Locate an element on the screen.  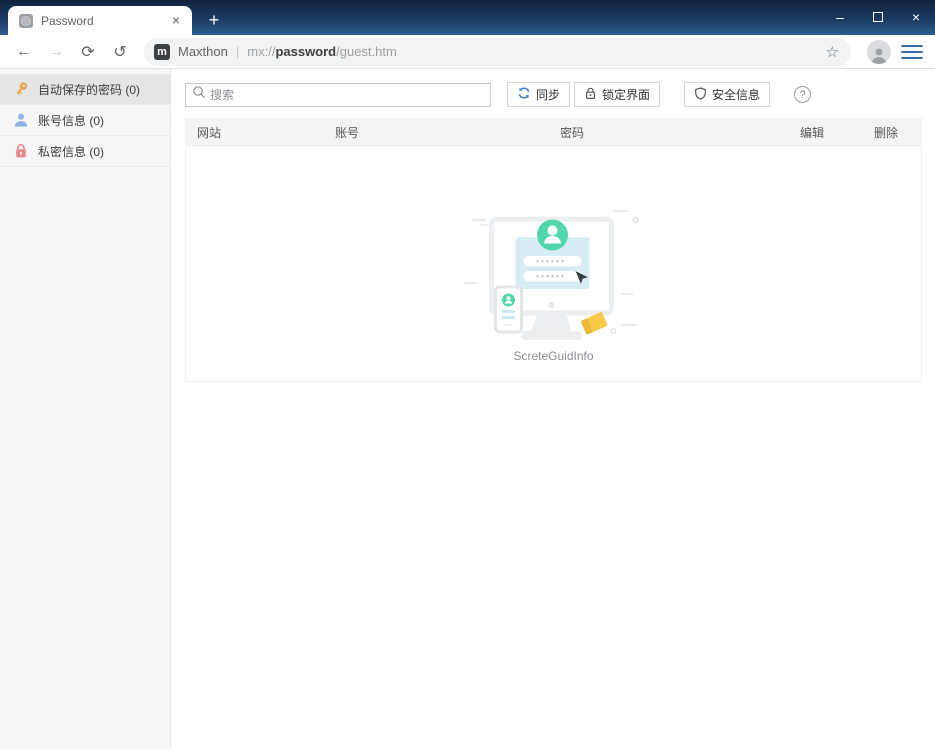
maxthon-logo-icon: m is located at coordinates (162, 51).